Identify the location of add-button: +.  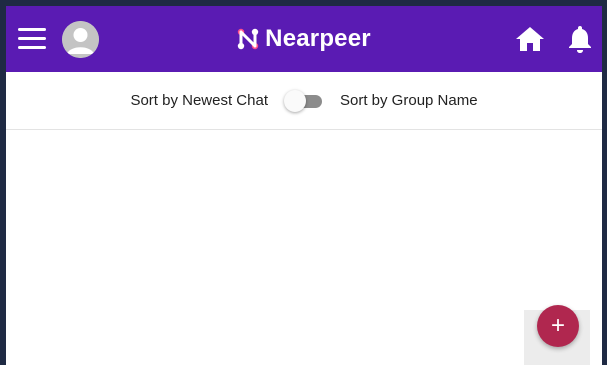
(558, 326).